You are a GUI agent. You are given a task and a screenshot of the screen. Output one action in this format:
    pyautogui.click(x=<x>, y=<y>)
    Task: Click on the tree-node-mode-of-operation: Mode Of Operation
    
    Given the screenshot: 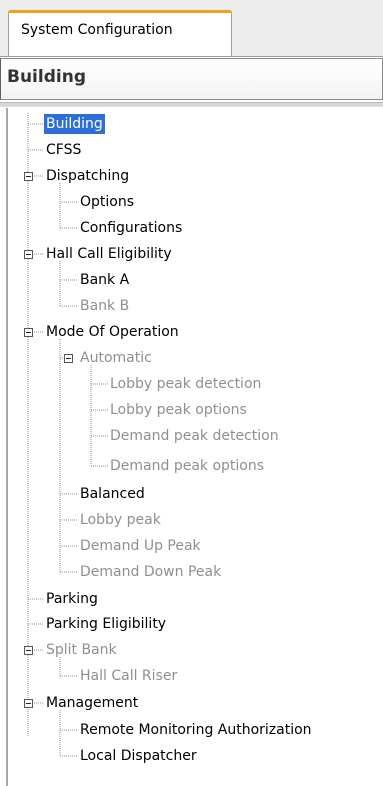 What is the action you would take?
    pyautogui.click(x=112, y=332)
    